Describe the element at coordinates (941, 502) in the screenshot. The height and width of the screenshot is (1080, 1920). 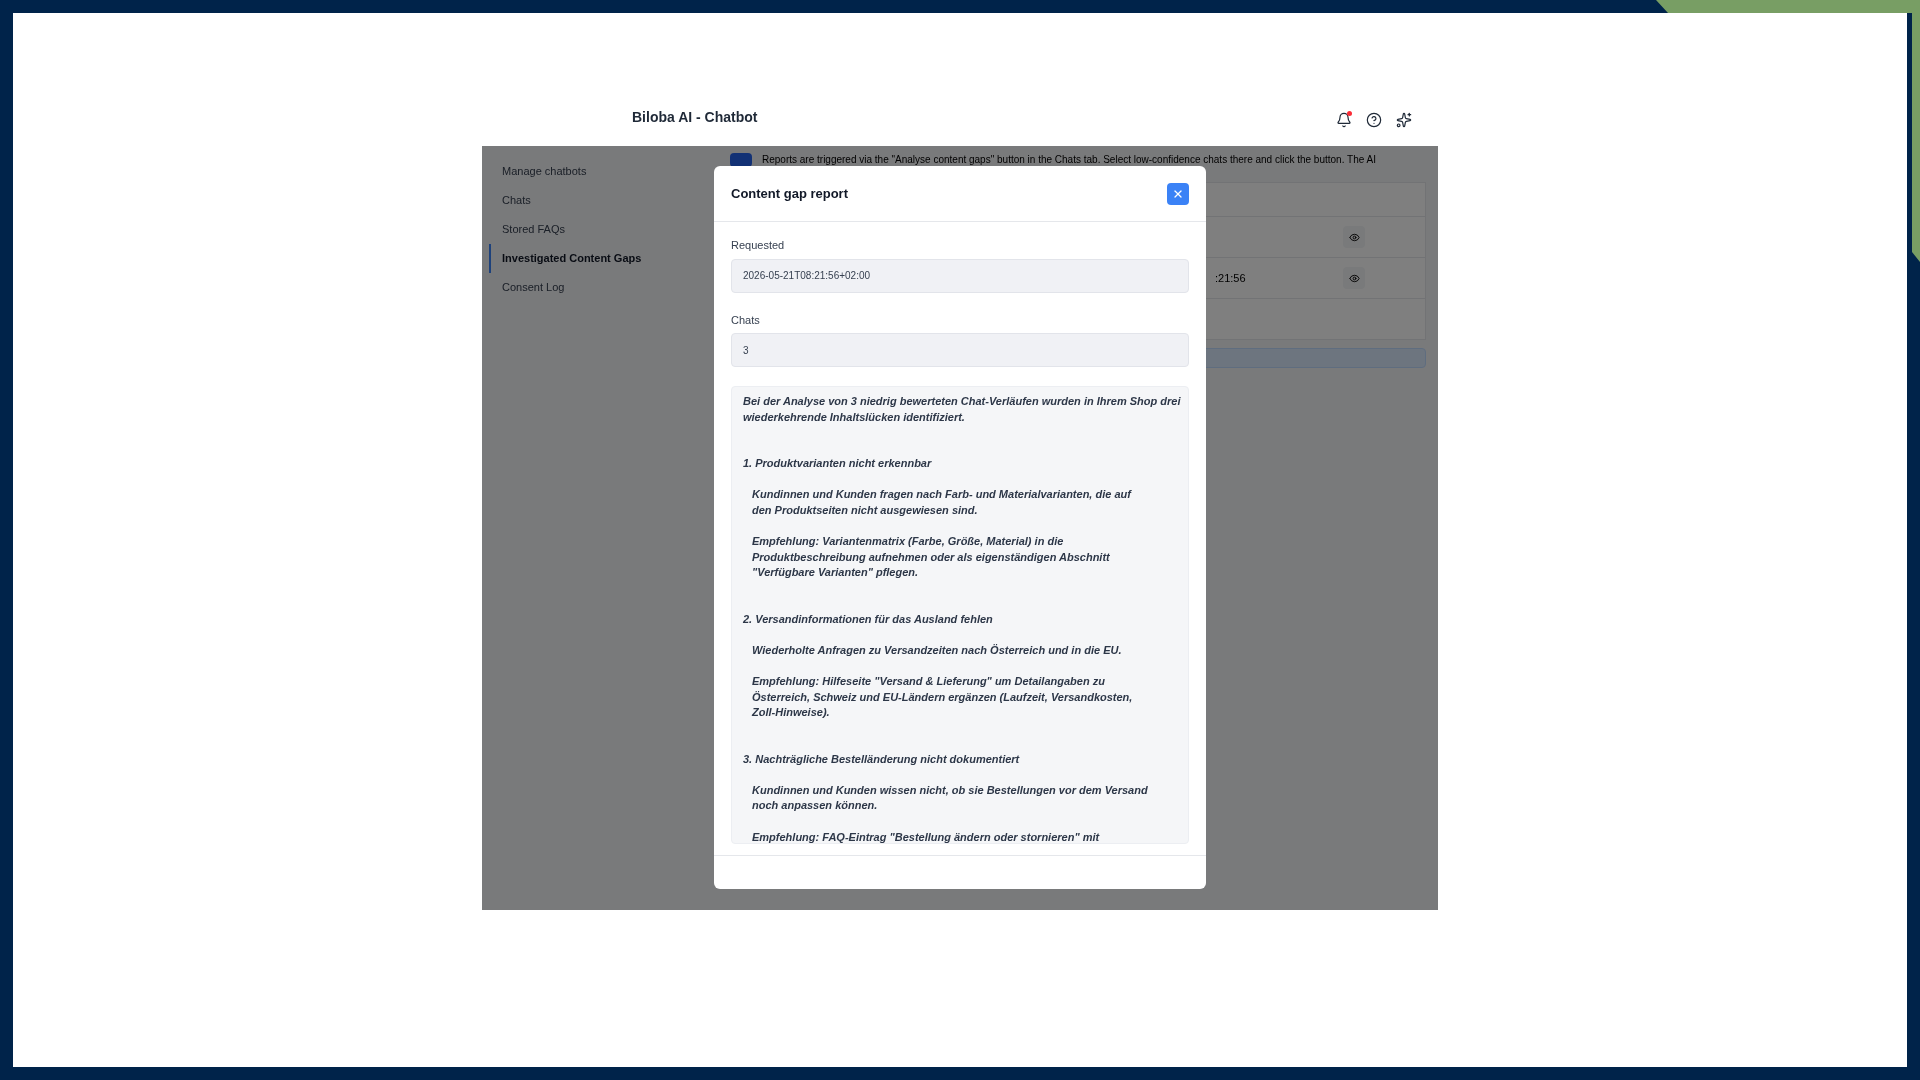
I see `report-paragraph: Kundinnen und Kunden fragen nach Farb- und Materialvarianten, die auf den Produktseiten nicht ausgewiesen sind.` at that location.